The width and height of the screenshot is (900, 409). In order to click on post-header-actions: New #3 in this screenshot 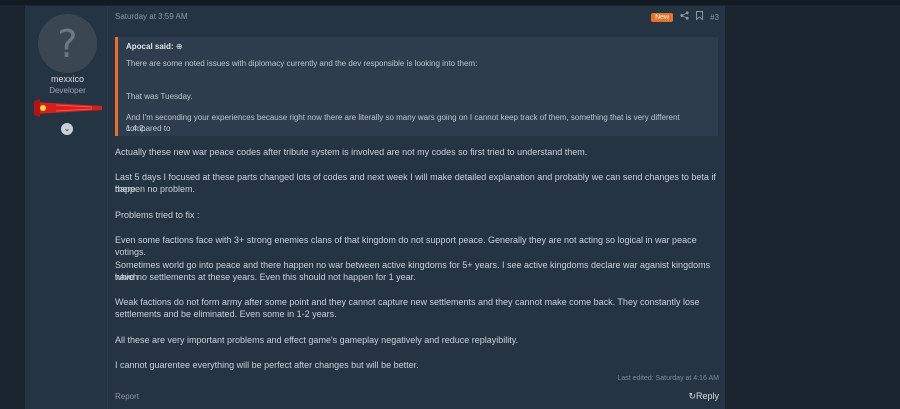, I will do `click(685, 17)`.